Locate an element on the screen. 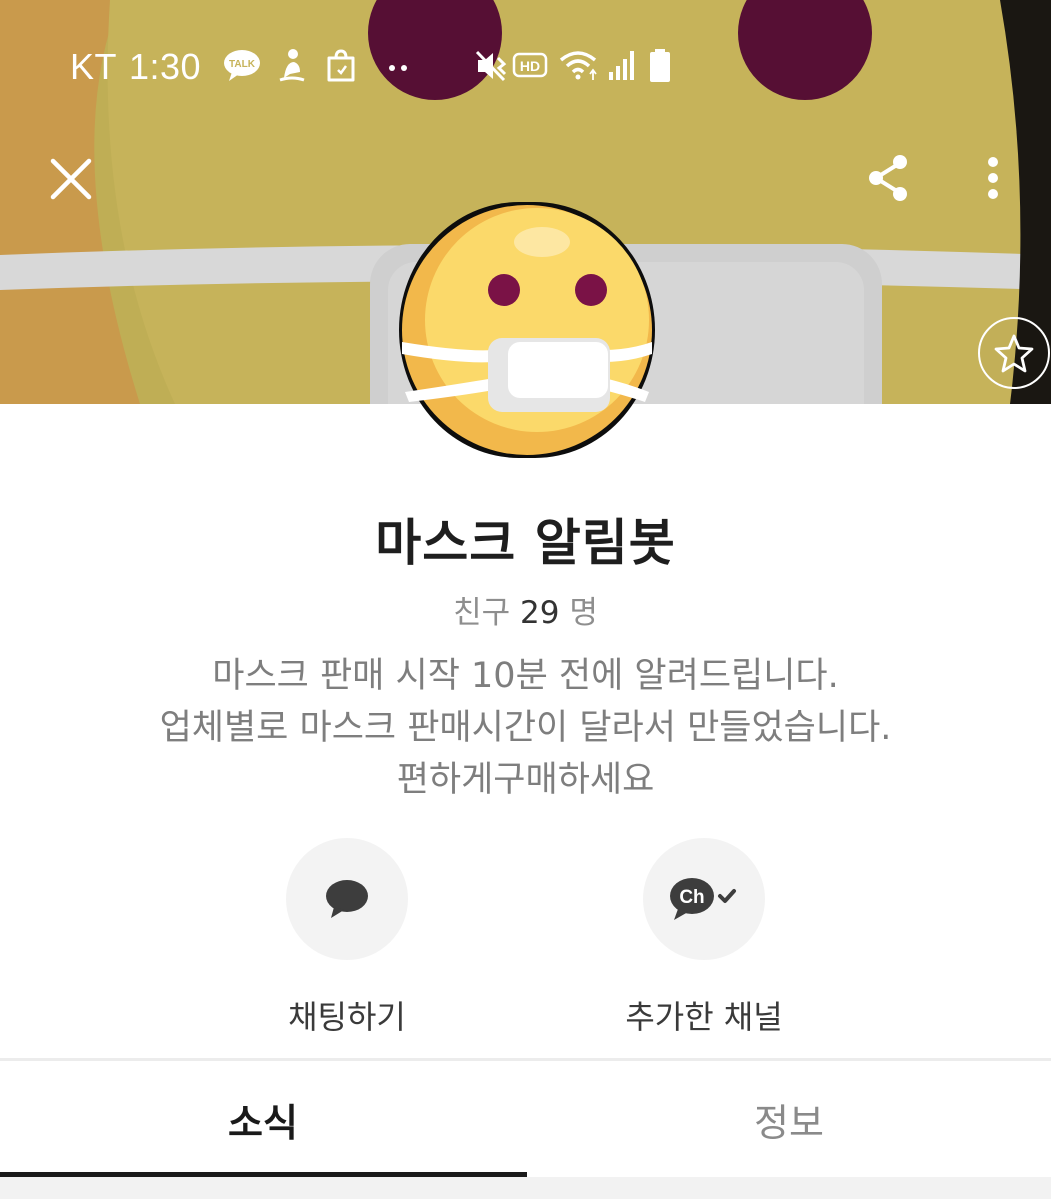 The width and height of the screenshot is (1051, 1199). friends-count-line: 친구 29 명 is located at coordinates (525, 609).